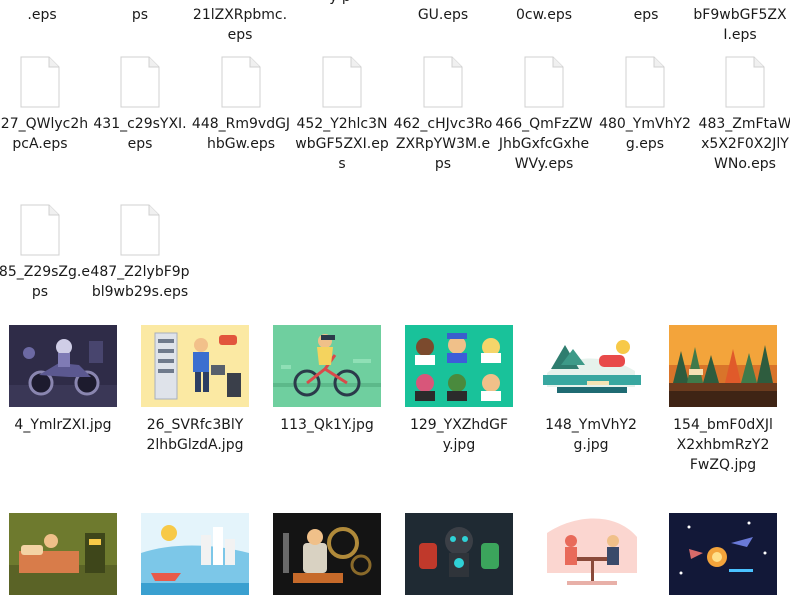 This screenshot has height=600, width=790. What do you see at coordinates (340, 3) in the screenshot?
I see `file-label: y p` at bounding box center [340, 3].